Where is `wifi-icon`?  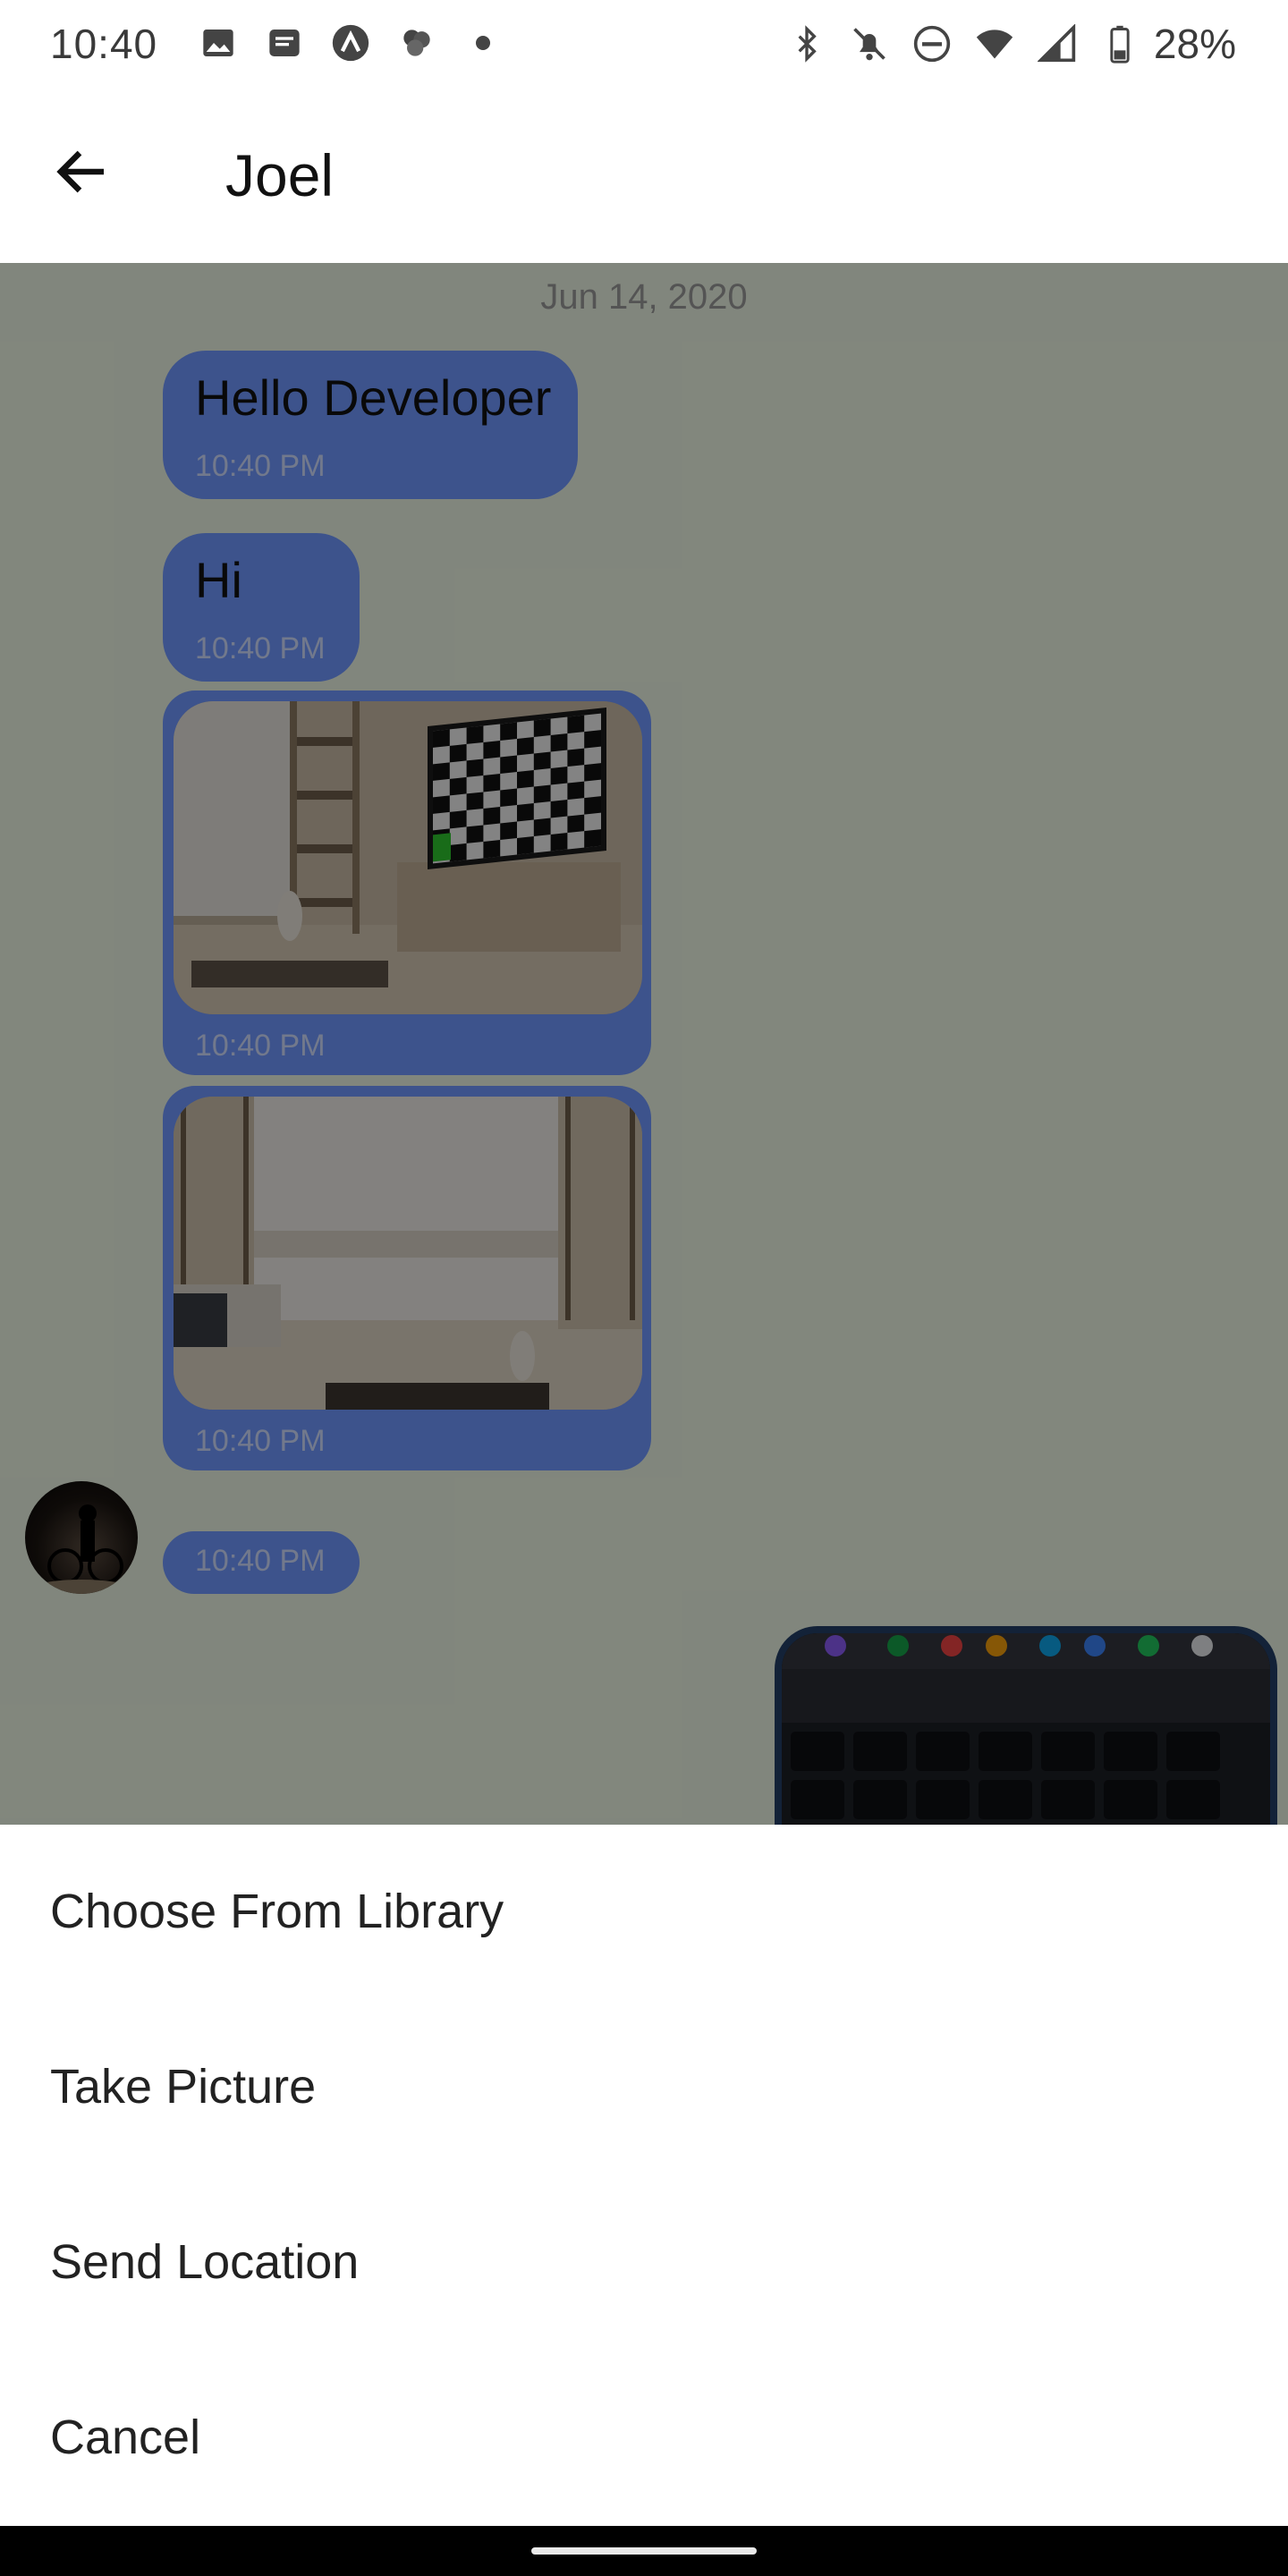
wifi-icon is located at coordinates (994, 44).